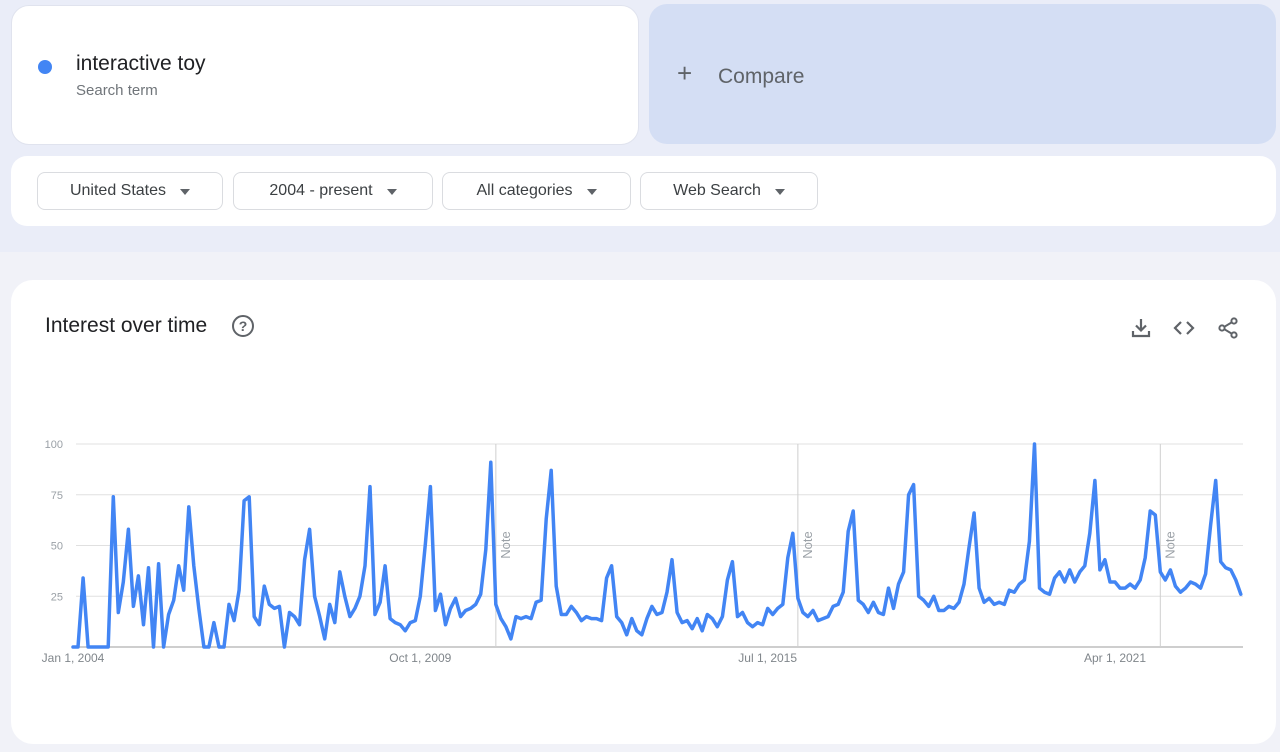  Describe the element at coordinates (54, 445) in the screenshot. I see `y-tick-label: 100` at that location.